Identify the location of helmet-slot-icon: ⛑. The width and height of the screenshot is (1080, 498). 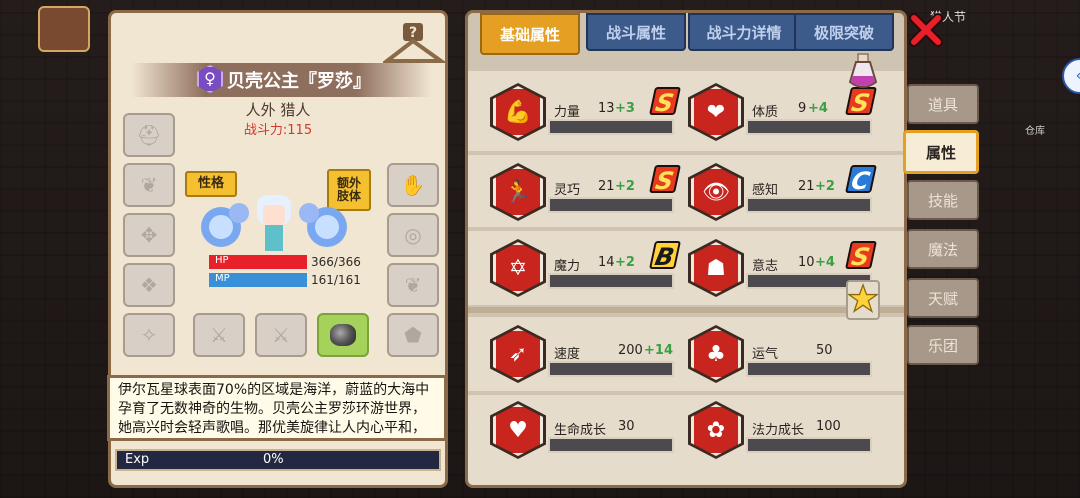
(149, 135).